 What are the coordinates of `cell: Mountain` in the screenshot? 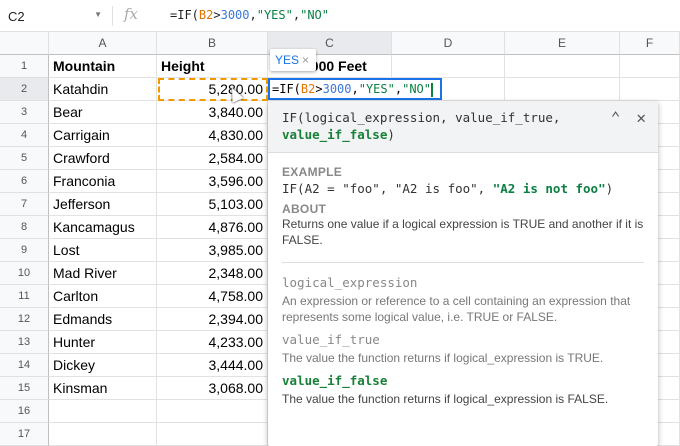 It's located at (103, 66).